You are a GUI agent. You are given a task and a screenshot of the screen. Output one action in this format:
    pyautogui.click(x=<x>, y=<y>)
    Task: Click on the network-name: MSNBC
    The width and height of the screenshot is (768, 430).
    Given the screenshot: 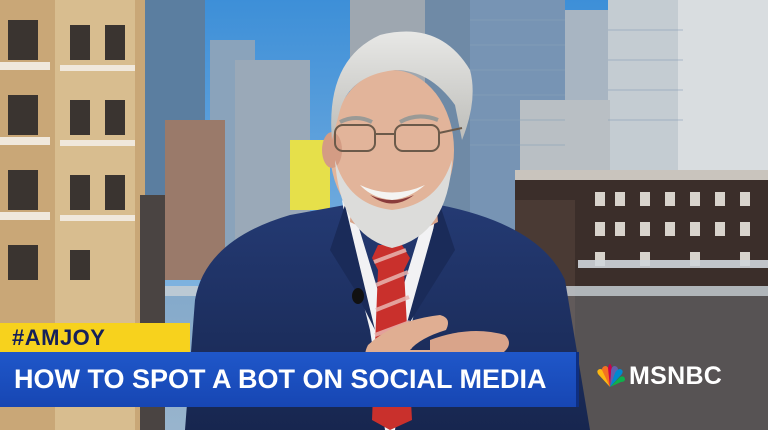 What is the action you would take?
    pyautogui.click(x=676, y=376)
    